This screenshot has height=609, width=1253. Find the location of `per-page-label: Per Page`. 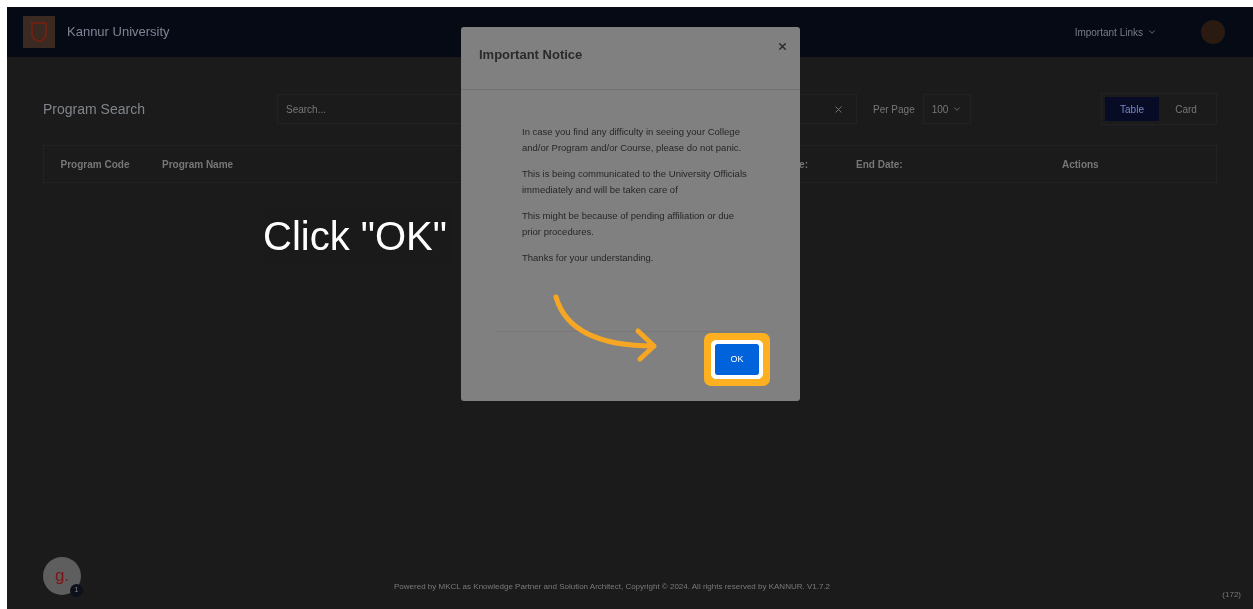

per-page-label: Per Page is located at coordinates (894, 109).